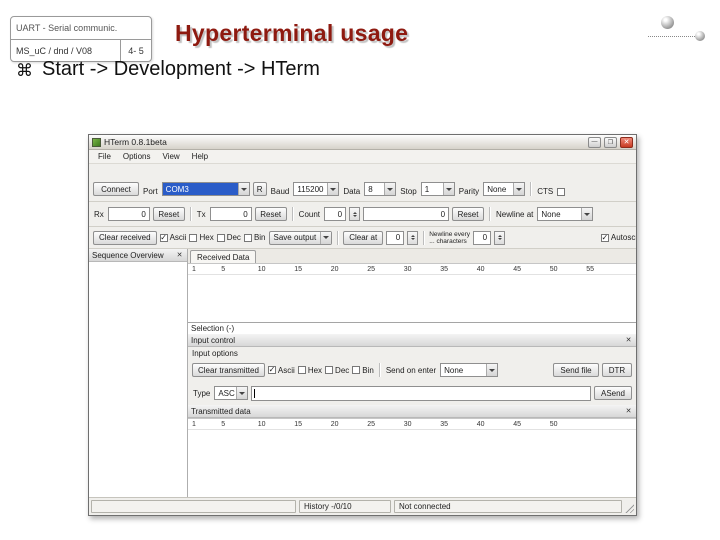 This screenshot has height=540, width=720. Describe the element at coordinates (233, 237) in the screenshot. I see `rx-dec-label: Dec` at that location.